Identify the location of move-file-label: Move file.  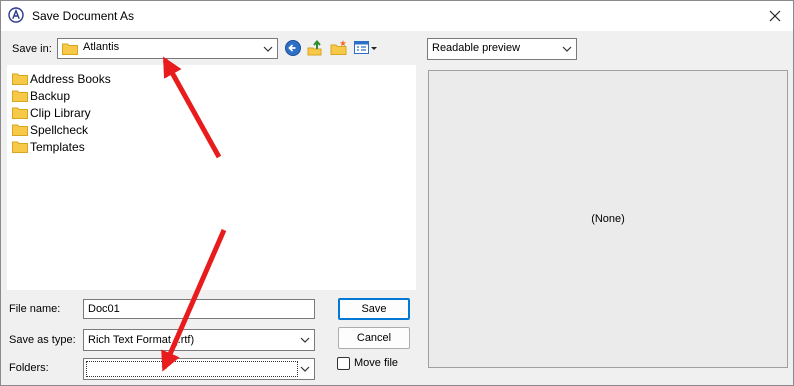
(376, 363).